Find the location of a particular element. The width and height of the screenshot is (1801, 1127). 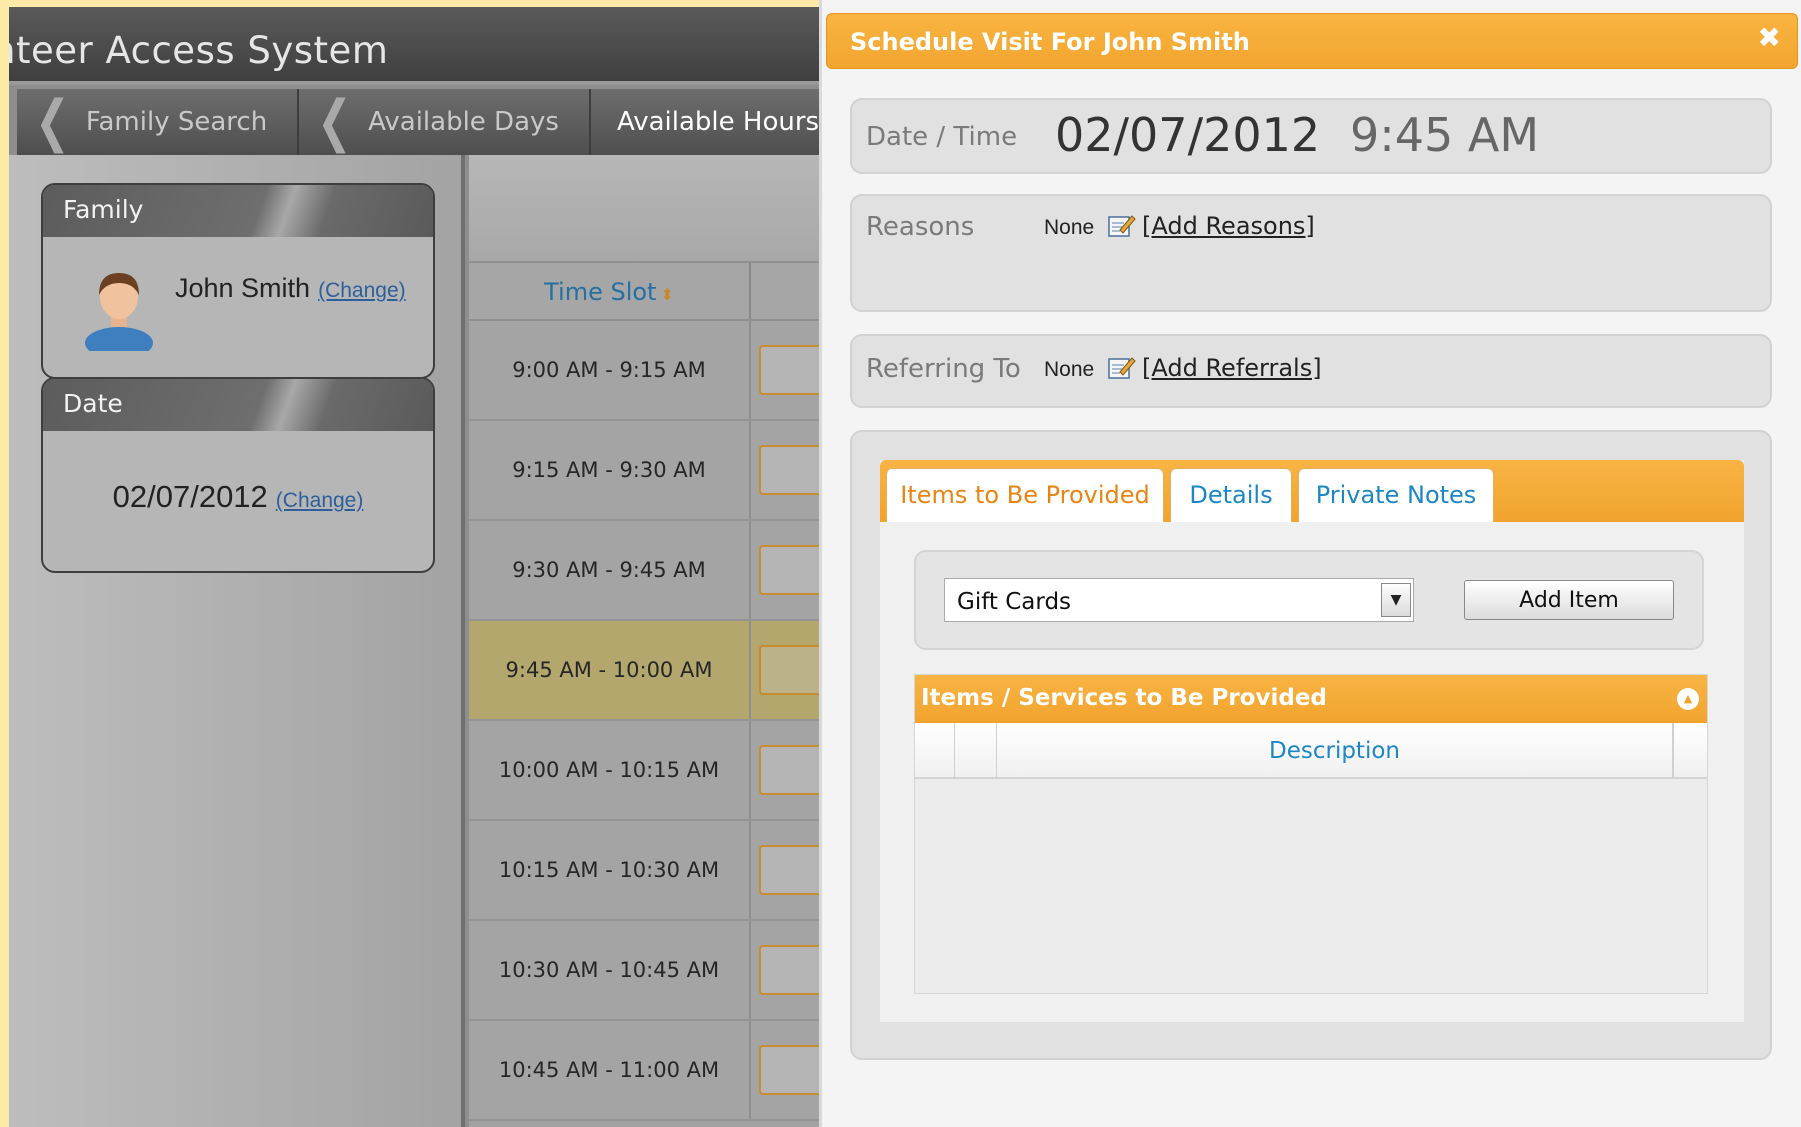

time-slot-row: 9:00 AM - 9:15 AM is located at coordinates (669, 371).